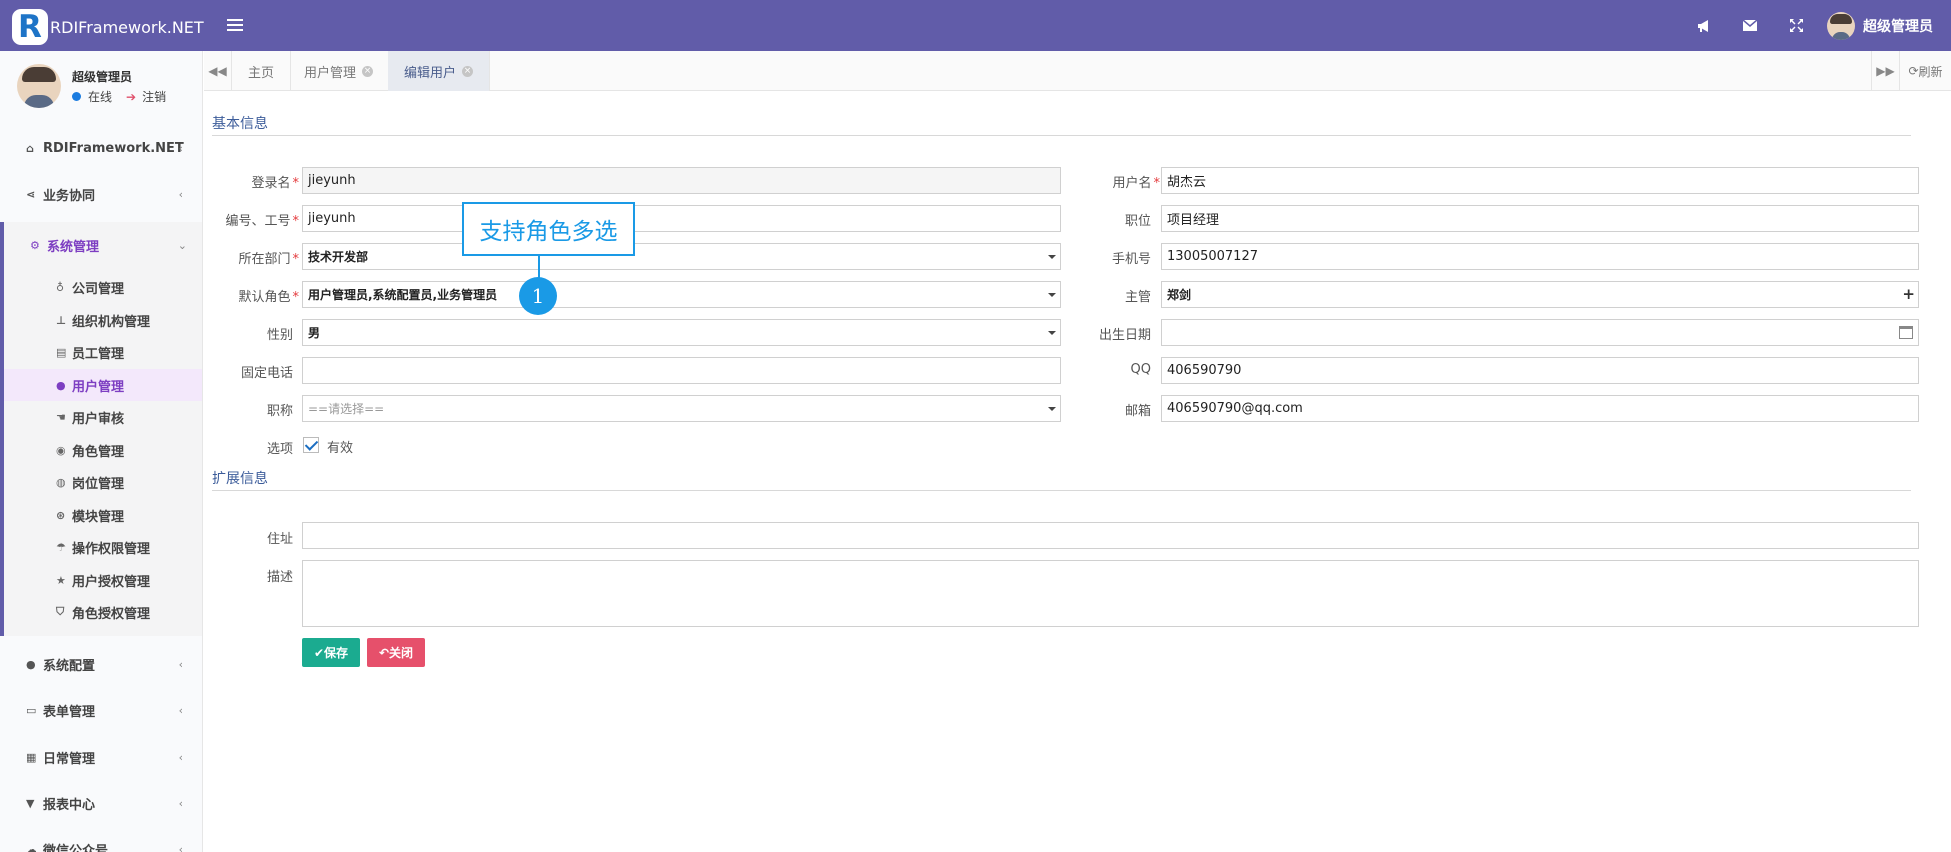  Describe the element at coordinates (103, 245) in the screenshot. I see `menu-item-system: ⚙ 系统管理 ⌄` at that location.